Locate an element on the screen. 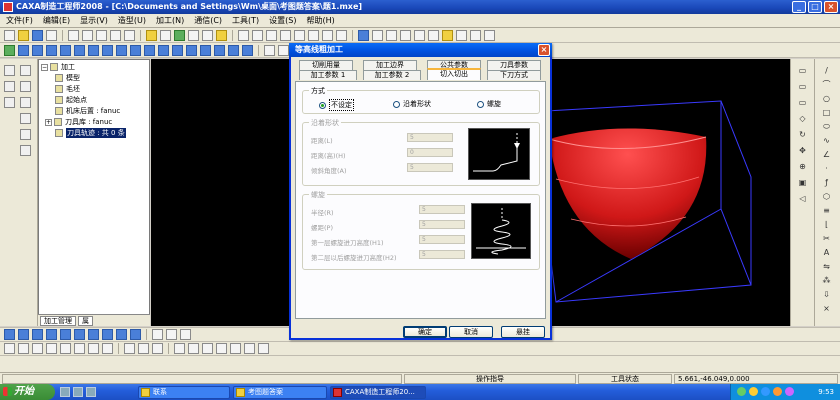 This screenshot has width=840, height=400. dimension-icon is located at coordinates (341, 35).